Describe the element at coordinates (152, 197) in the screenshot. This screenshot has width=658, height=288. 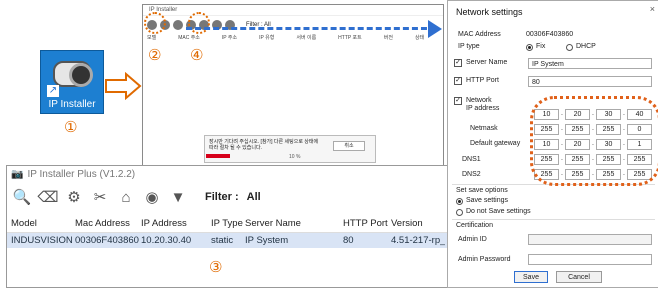
I see `disc-icon: ◉` at that location.